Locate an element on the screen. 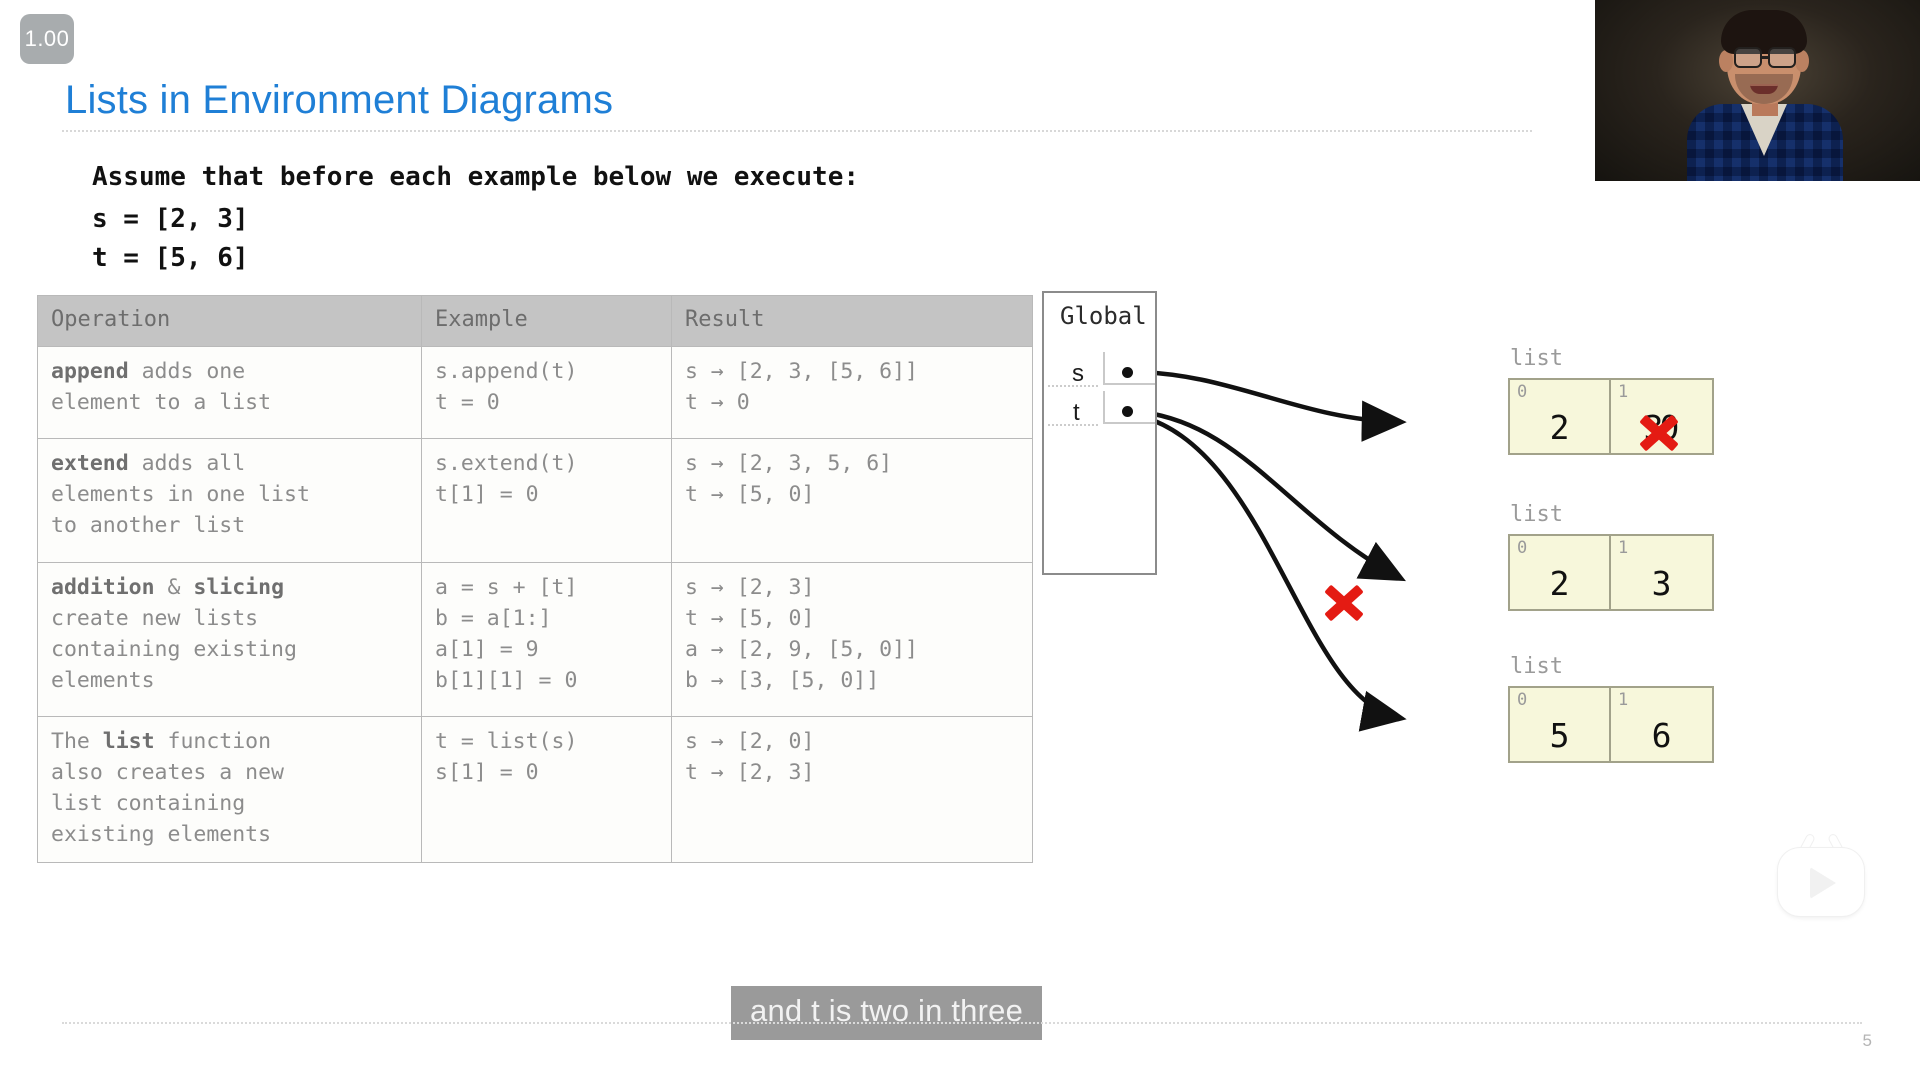 This screenshot has width=1920, height=1080. page-number: 5 is located at coordinates (1867, 1040).